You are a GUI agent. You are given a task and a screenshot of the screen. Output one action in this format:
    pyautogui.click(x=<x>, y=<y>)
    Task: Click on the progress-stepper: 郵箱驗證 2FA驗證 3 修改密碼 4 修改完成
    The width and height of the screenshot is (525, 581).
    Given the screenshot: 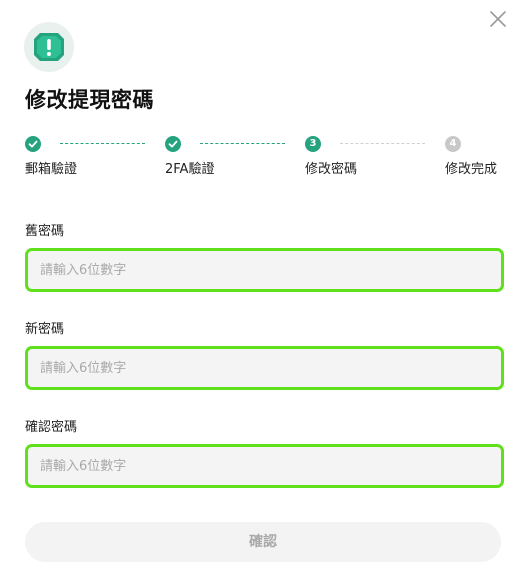 What is the action you would take?
    pyautogui.click(x=262, y=159)
    